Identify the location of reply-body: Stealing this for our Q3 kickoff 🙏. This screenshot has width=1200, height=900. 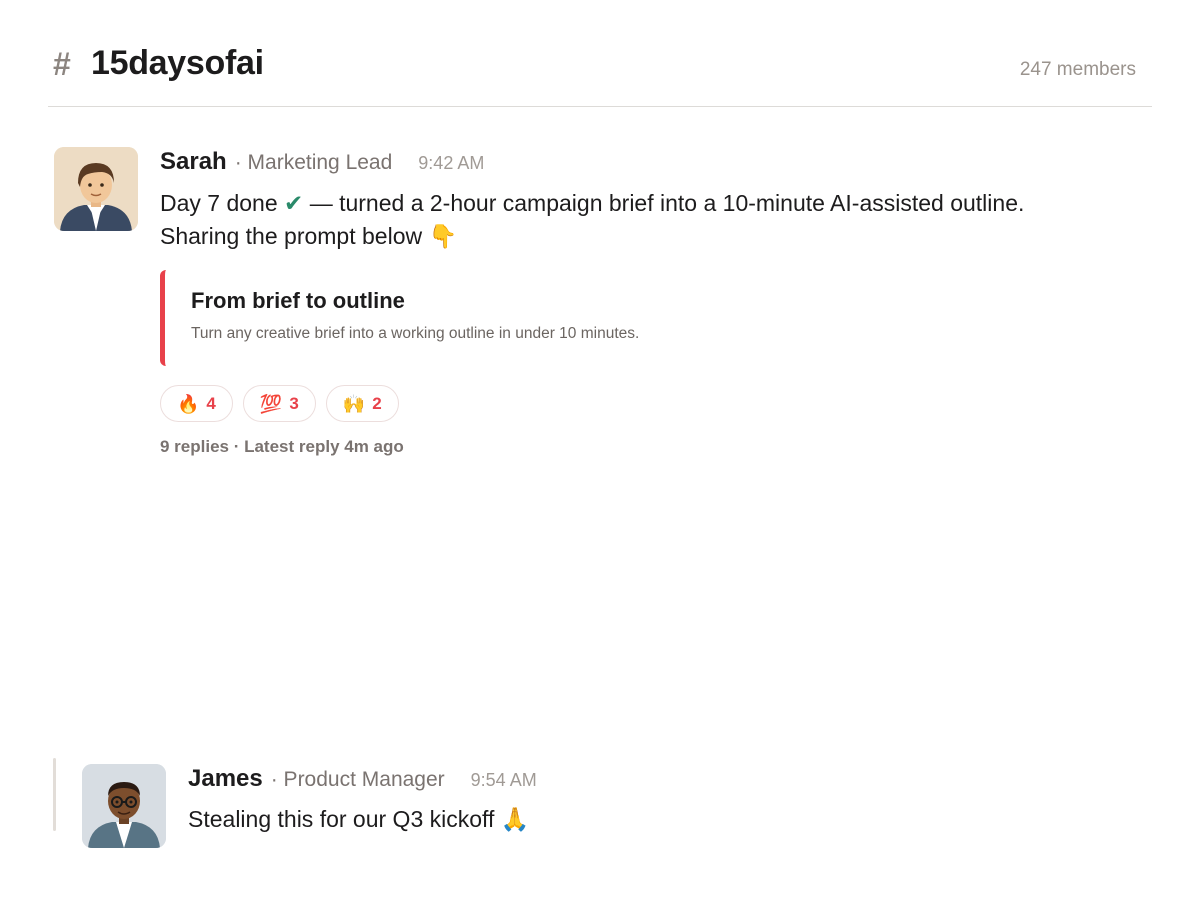
(359, 819).